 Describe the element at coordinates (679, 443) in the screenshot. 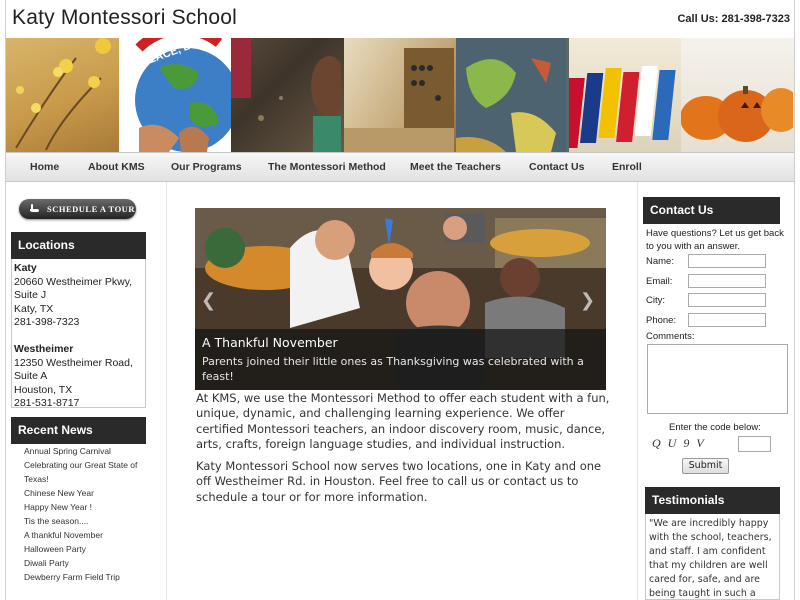

I see `captcha-image: Q U 9 V` at that location.